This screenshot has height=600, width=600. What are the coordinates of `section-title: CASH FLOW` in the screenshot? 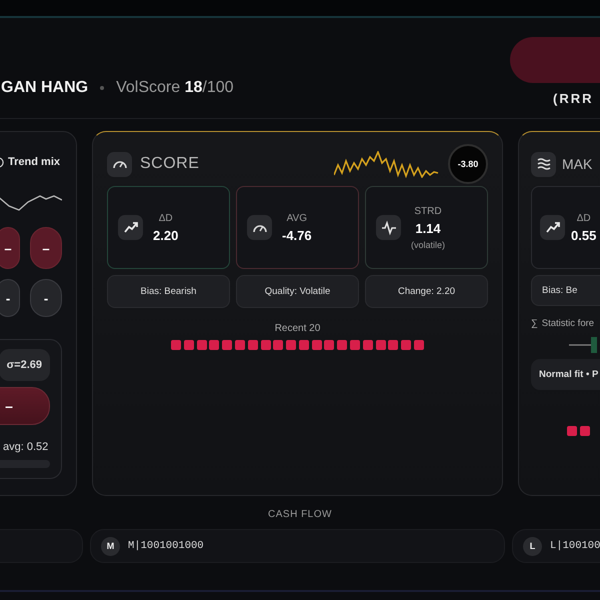 It's located at (300, 514).